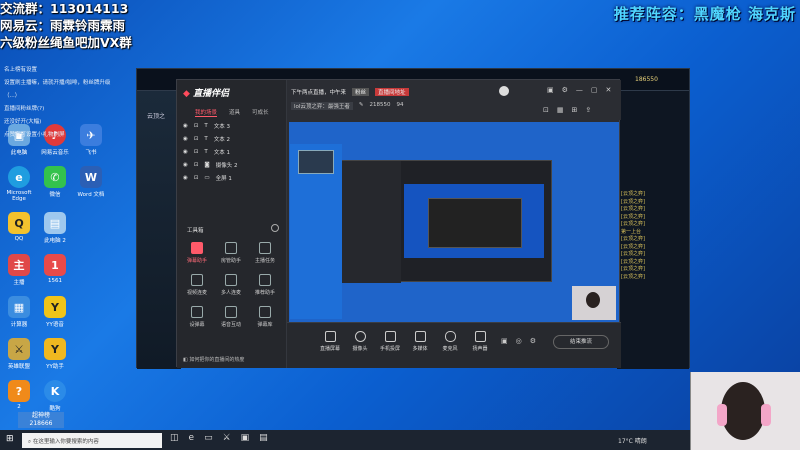  What do you see at coordinates (192, 438) in the screenshot?
I see `edge-icon: e` at bounding box center [192, 438].